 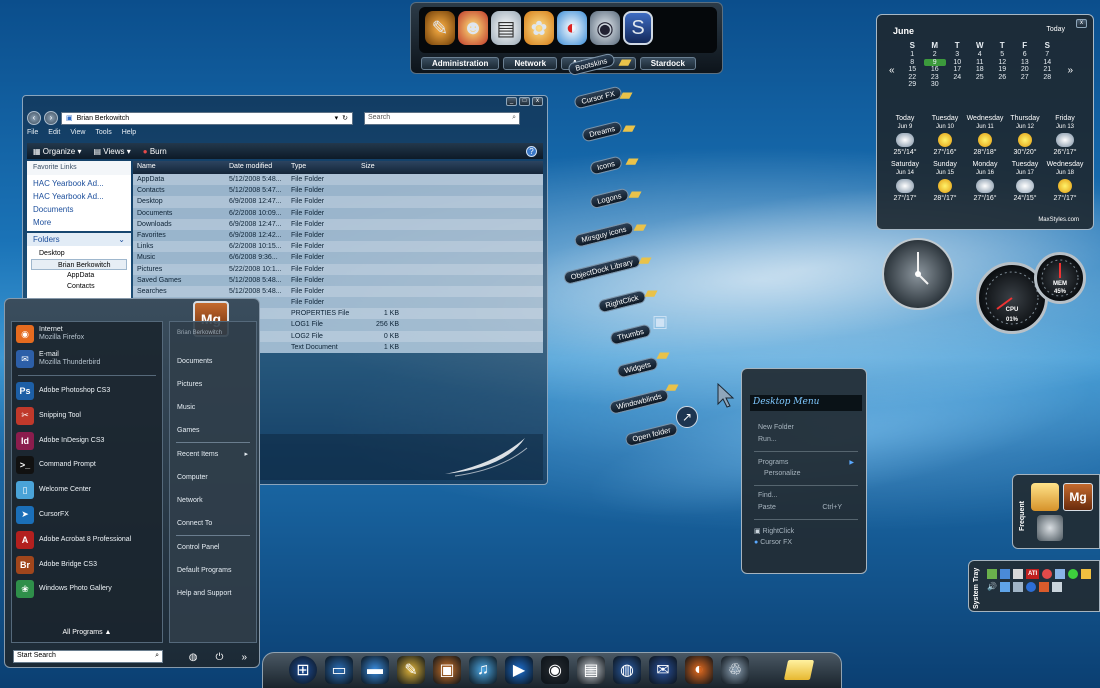 What do you see at coordinates (1081, 23) in the screenshot?
I see `gadget-close-button: x` at bounding box center [1081, 23].